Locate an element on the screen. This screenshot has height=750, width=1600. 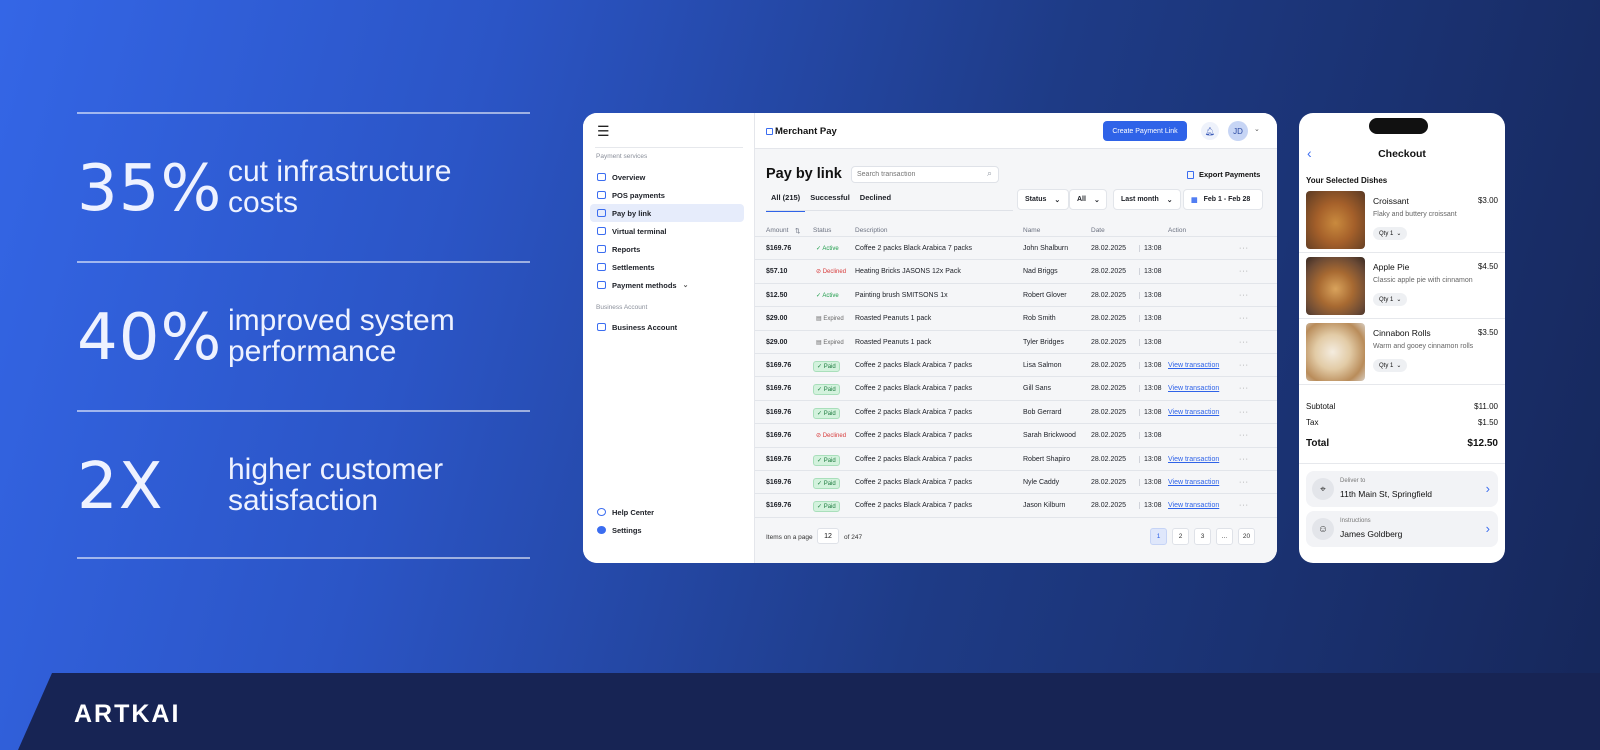
export-payments-button: Export Payments is located at coordinates (1223, 174).